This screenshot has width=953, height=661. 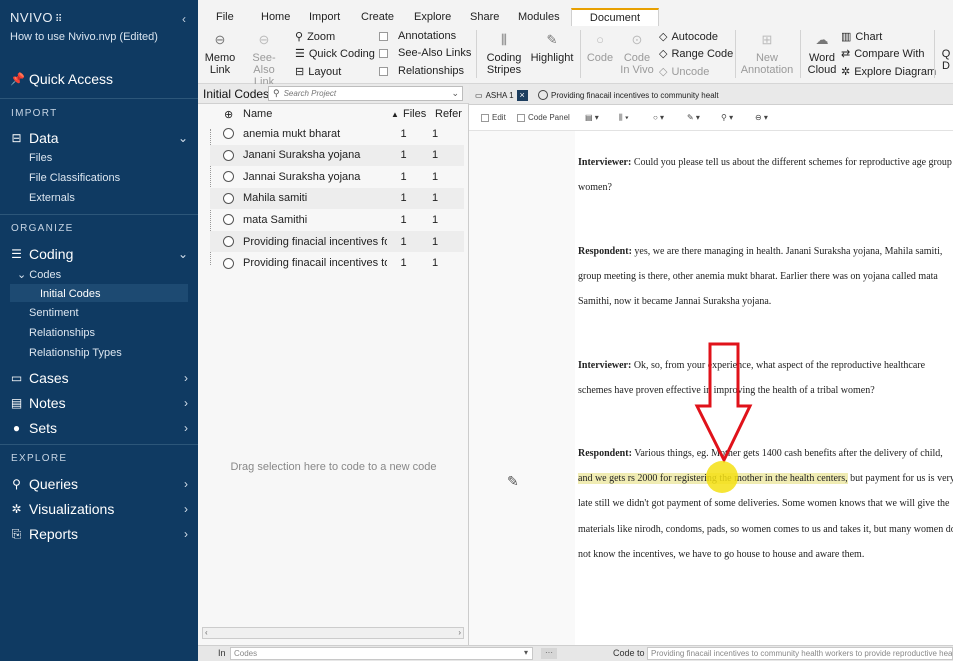 I want to click on sidebar-item-initial-codes: Initial Codes, so click(x=70, y=294).